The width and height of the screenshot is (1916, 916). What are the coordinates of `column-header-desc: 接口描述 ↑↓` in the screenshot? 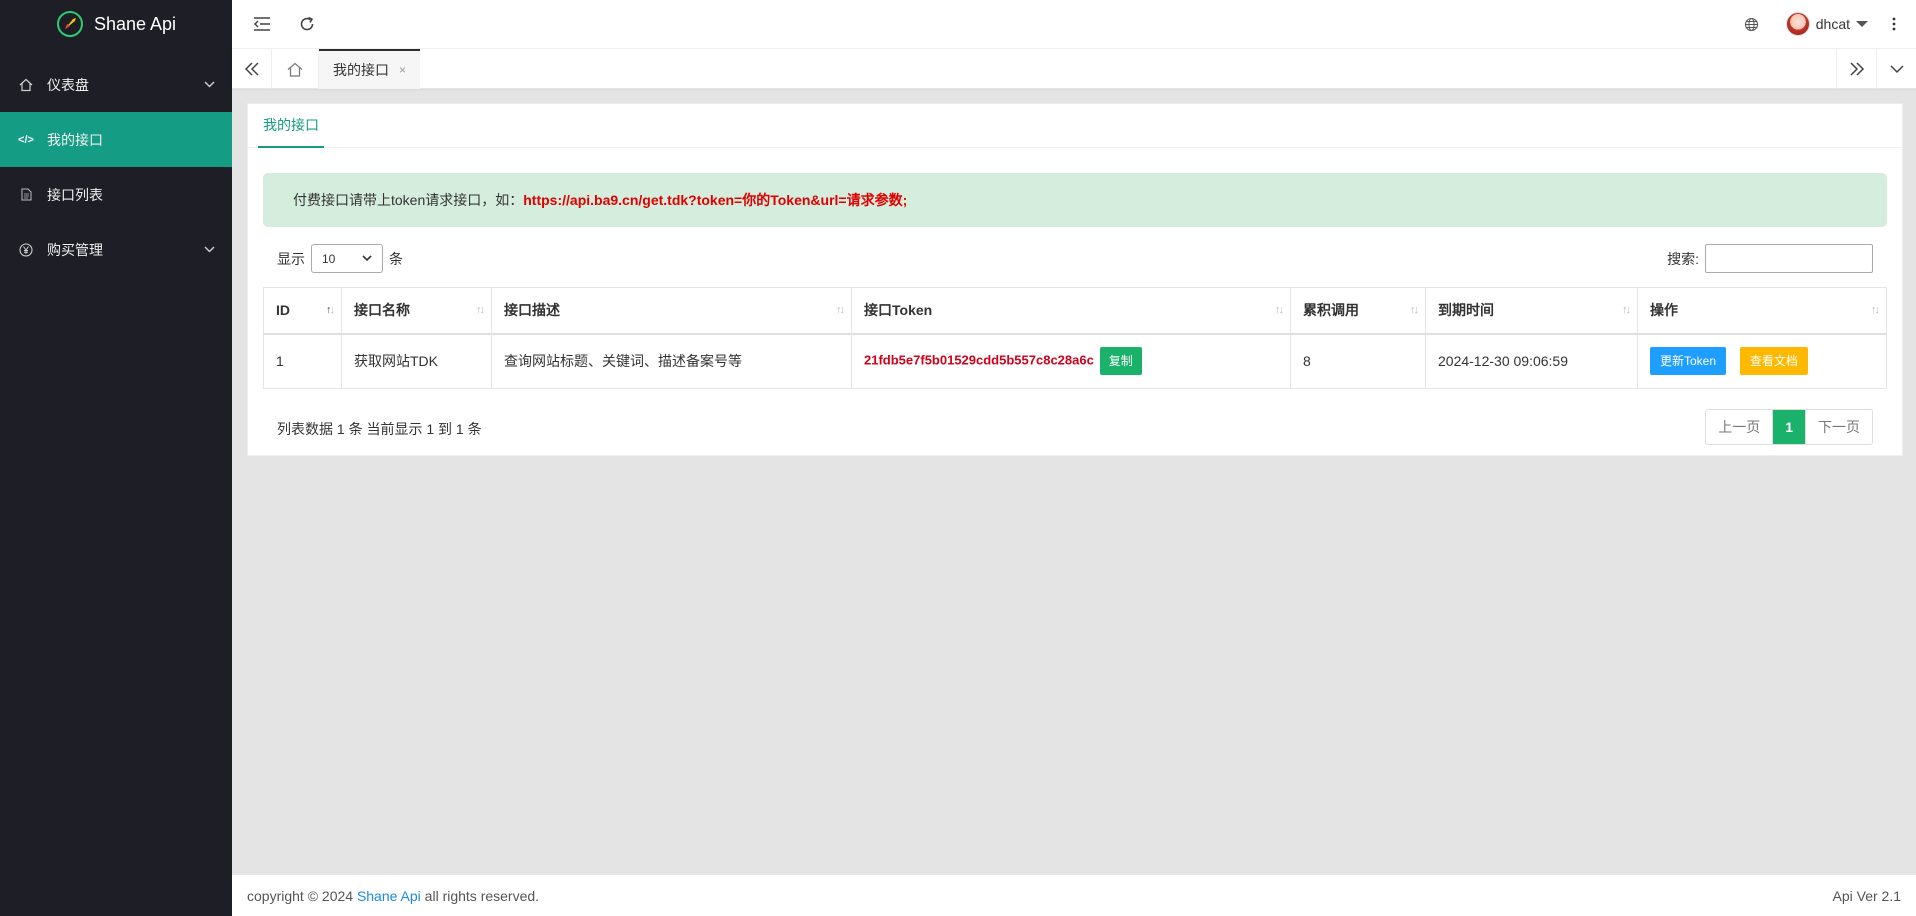 It's located at (671, 311).